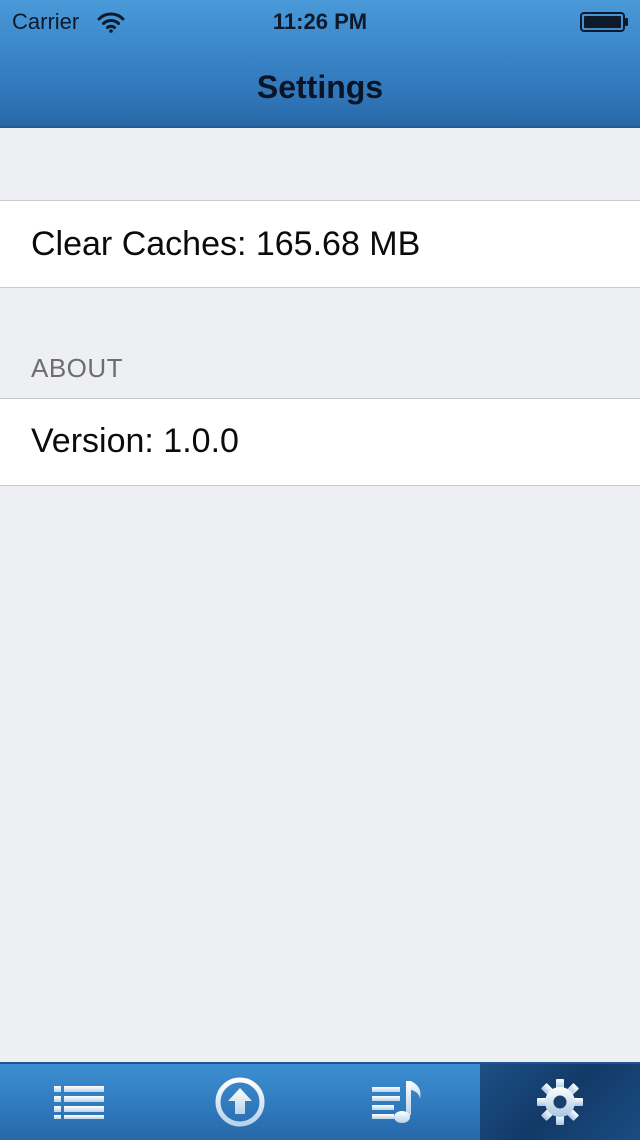 The width and height of the screenshot is (640, 1140). What do you see at coordinates (135, 441) in the screenshot?
I see `version-label: Version: 1.0.0` at bounding box center [135, 441].